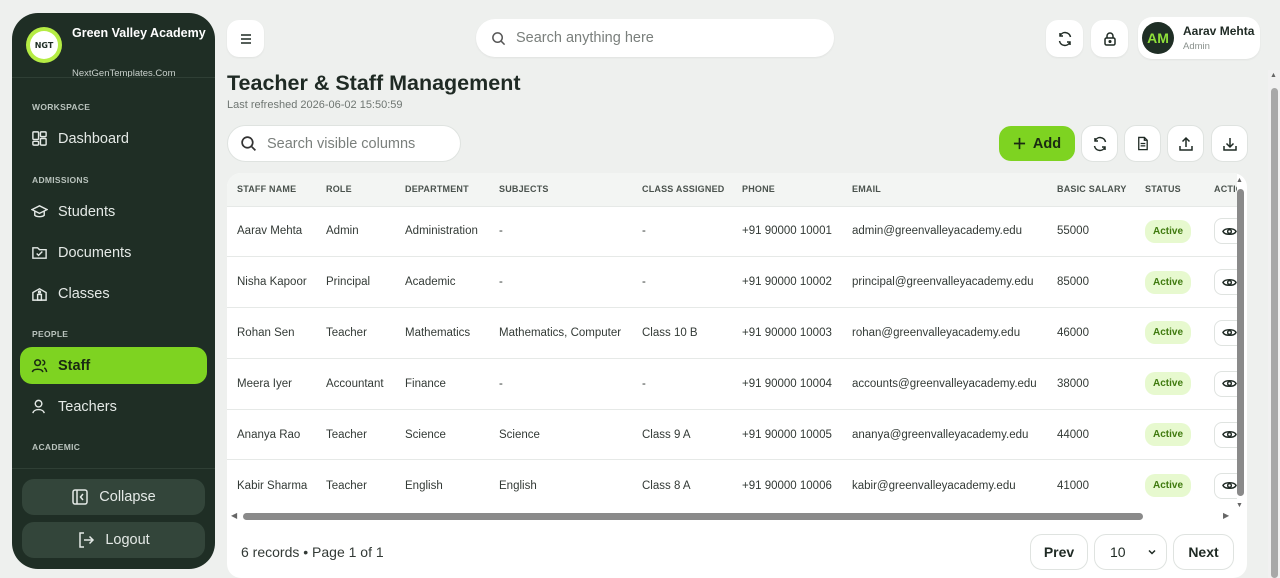 The image size is (1280, 578). I want to click on global-search, so click(655, 38).